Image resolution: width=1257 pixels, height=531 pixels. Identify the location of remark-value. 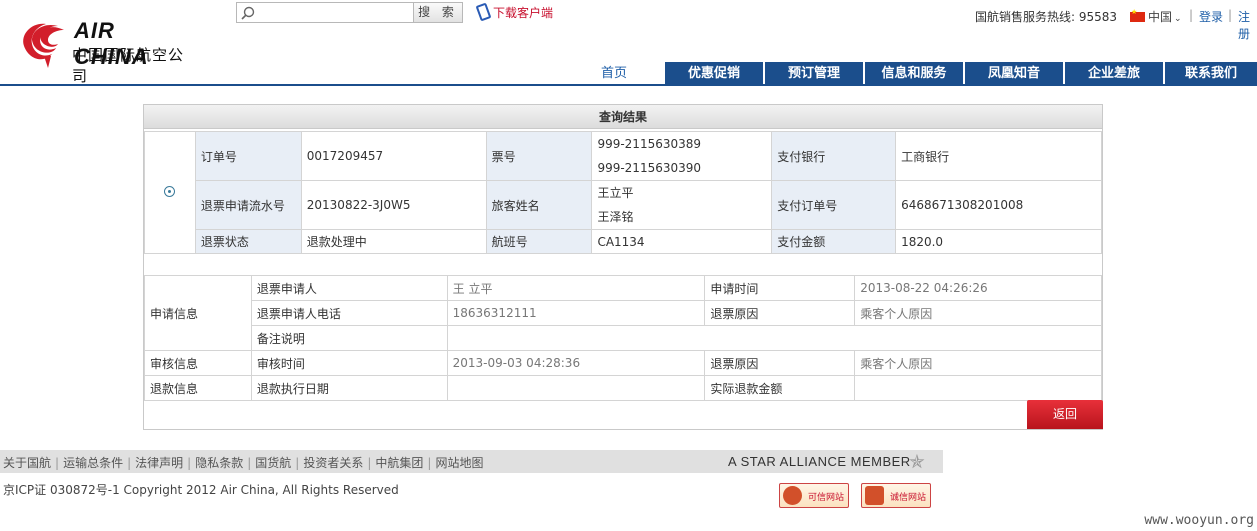
(774, 338).